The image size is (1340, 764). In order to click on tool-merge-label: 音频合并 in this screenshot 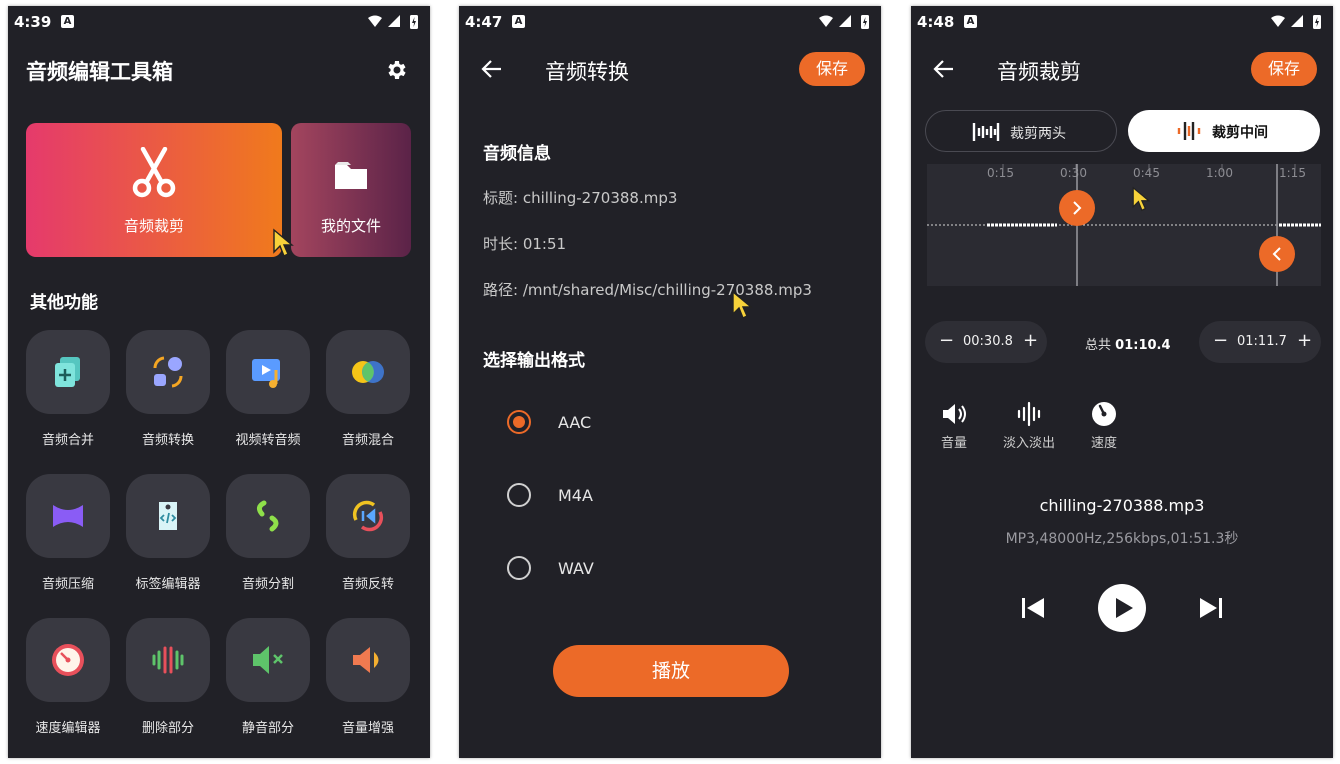, I will do `click(67, 440)`.